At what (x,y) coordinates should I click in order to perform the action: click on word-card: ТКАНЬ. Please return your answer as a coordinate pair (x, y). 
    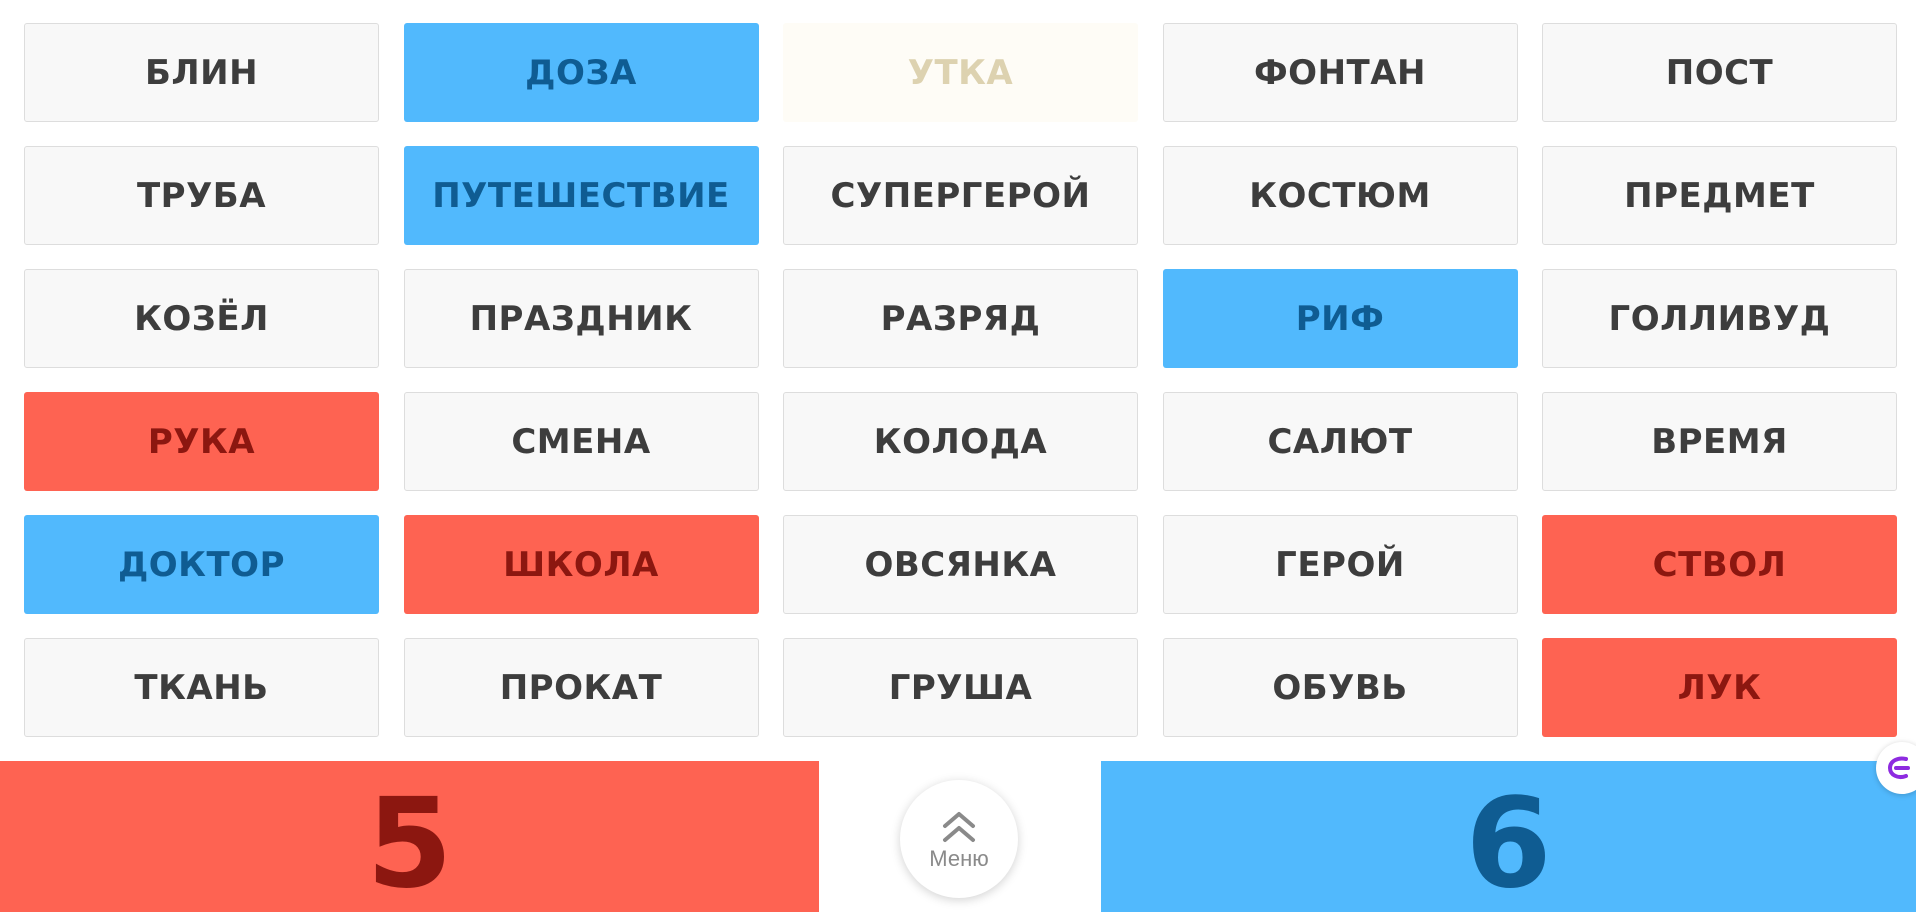
    Looking at the image, I should click on (201, 687).